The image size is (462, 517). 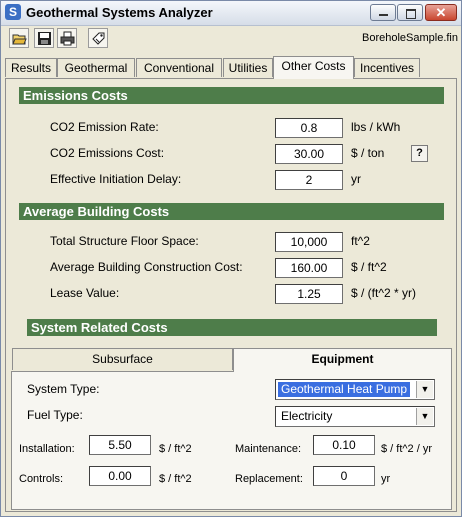 I want to click on system-type-select: Geothermal Heat Pump ▼, so click(x=355, y=389).